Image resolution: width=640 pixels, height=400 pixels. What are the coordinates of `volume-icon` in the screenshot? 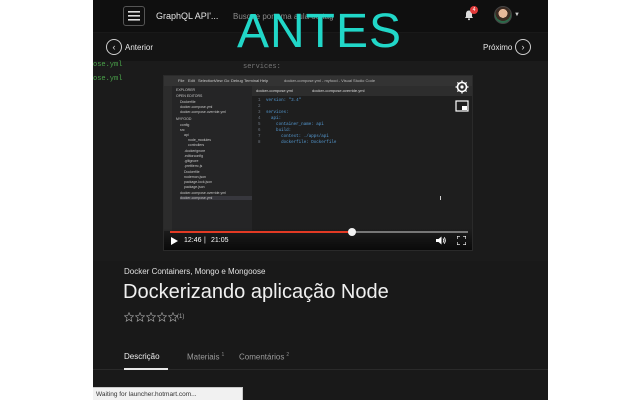 It's located at (441, 240).